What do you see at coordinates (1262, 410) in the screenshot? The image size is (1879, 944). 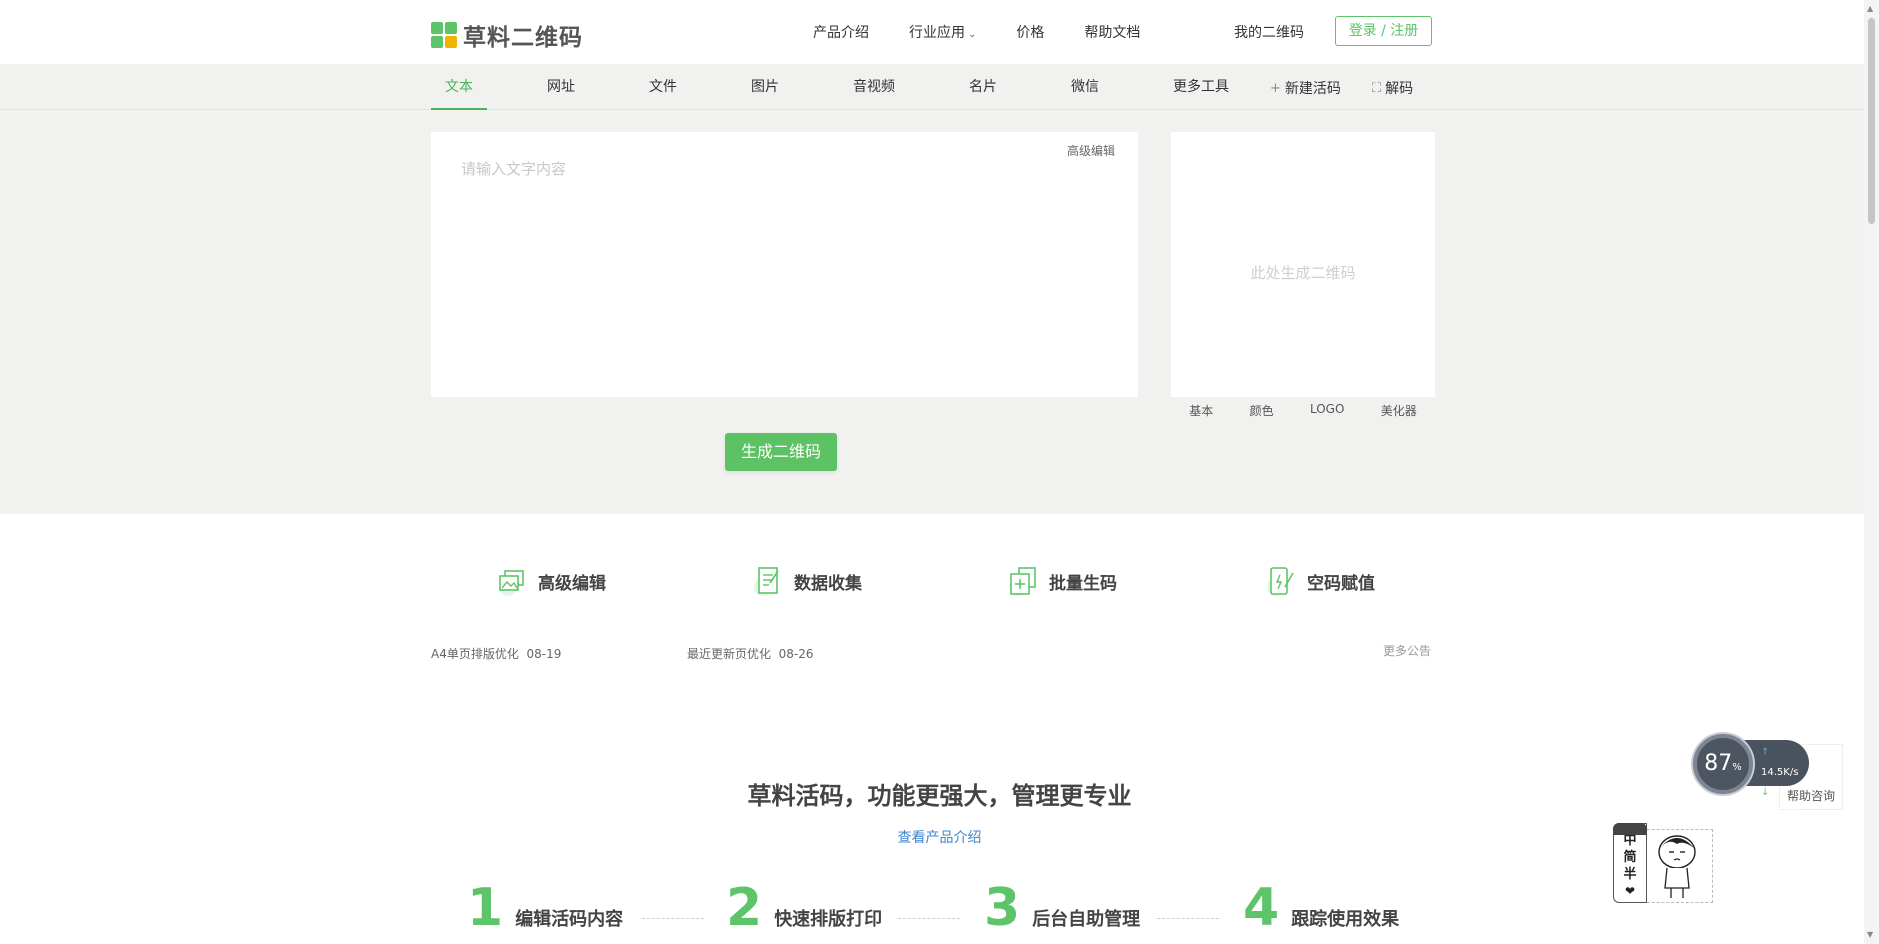 I see `qr-tab-color: 颜色` at bounding box center [1262, 410].